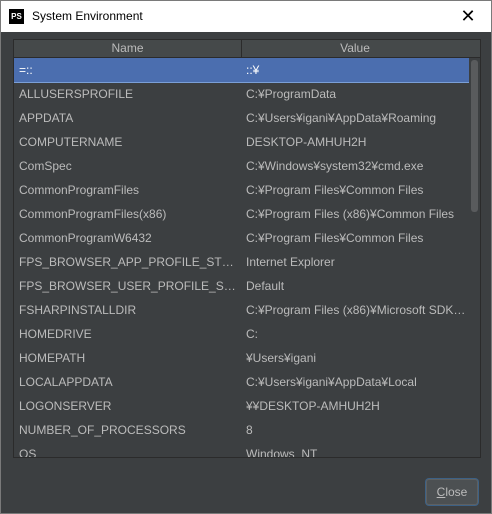  What do you see at coordinates (102, 430) in the screenshot?
I see `cell-name: NUMBER_OF_PROCESSORS` at bounding box center [102, 430].